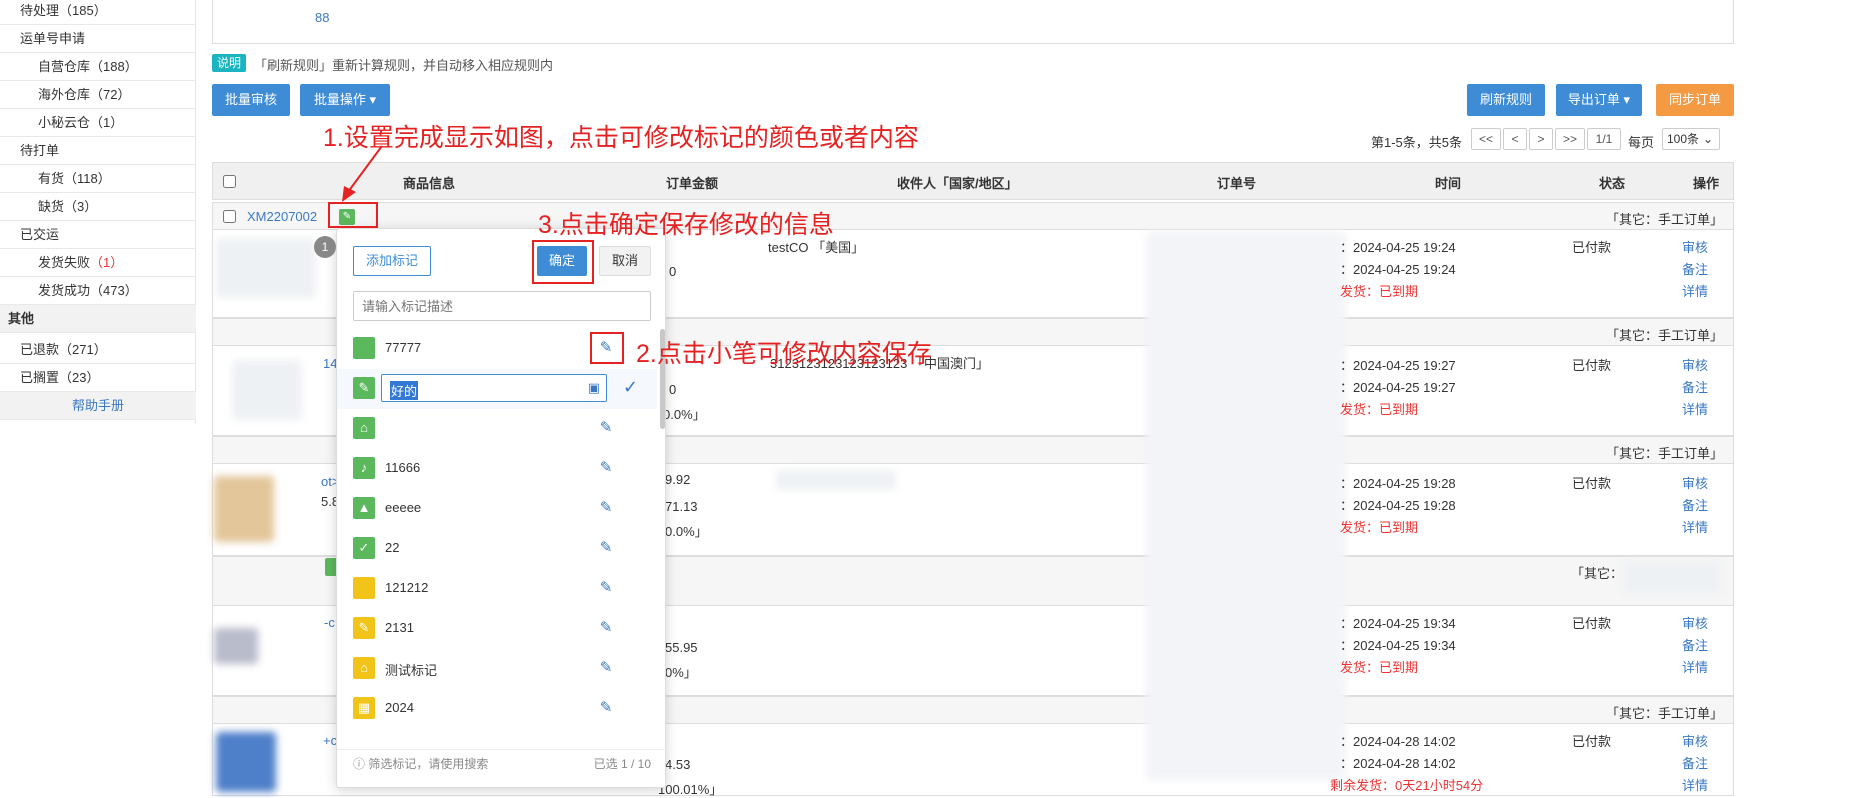 The image size is (1854, 798). What do you see at coordinates (371, 99) in the screenshot?
I see `chevron-down-icon: ▾` at bounding box center [371, 99].